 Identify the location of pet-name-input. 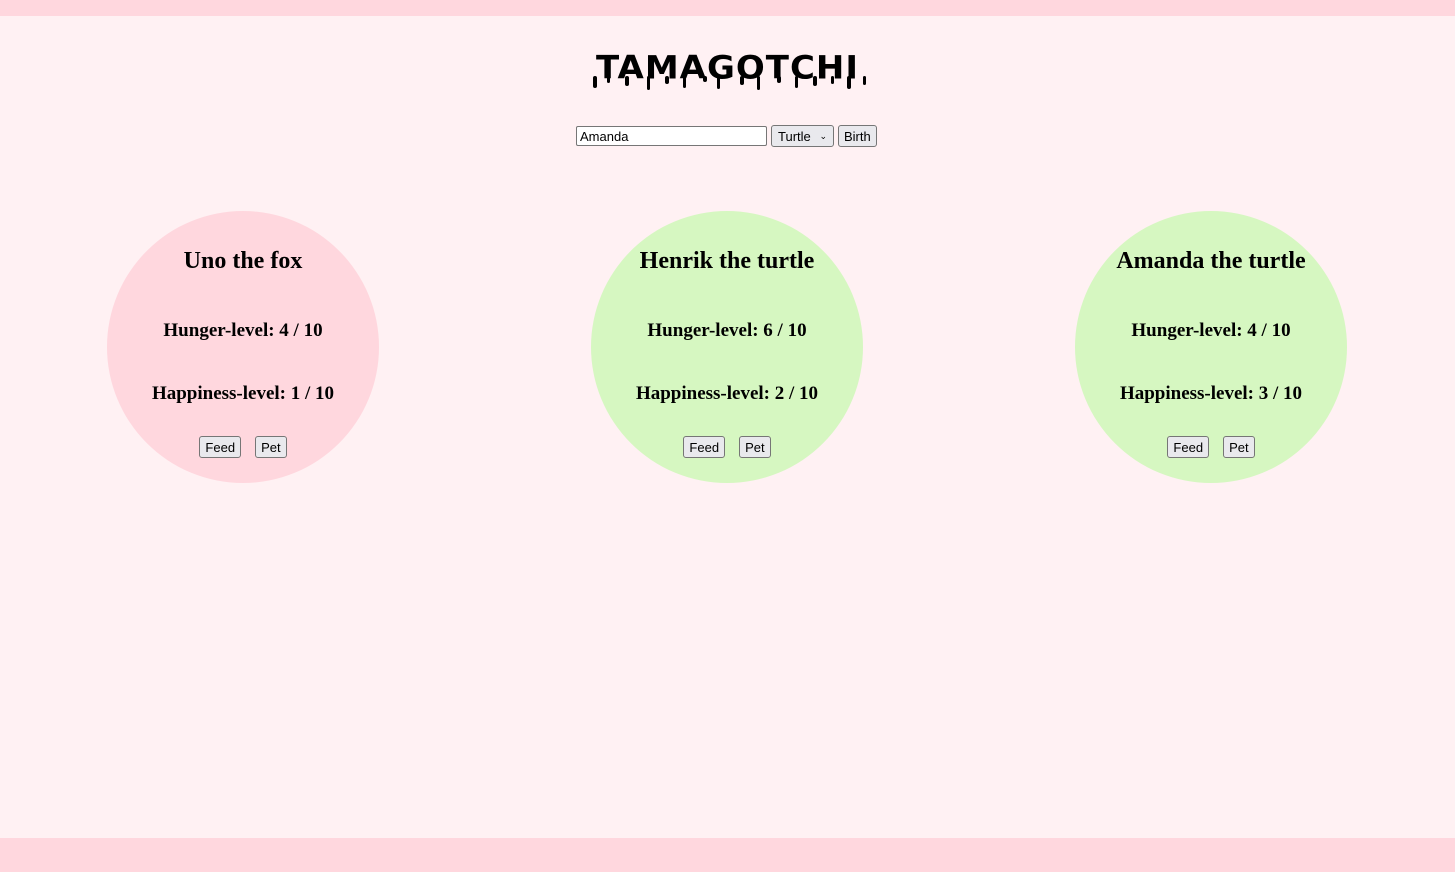
(671, 136).